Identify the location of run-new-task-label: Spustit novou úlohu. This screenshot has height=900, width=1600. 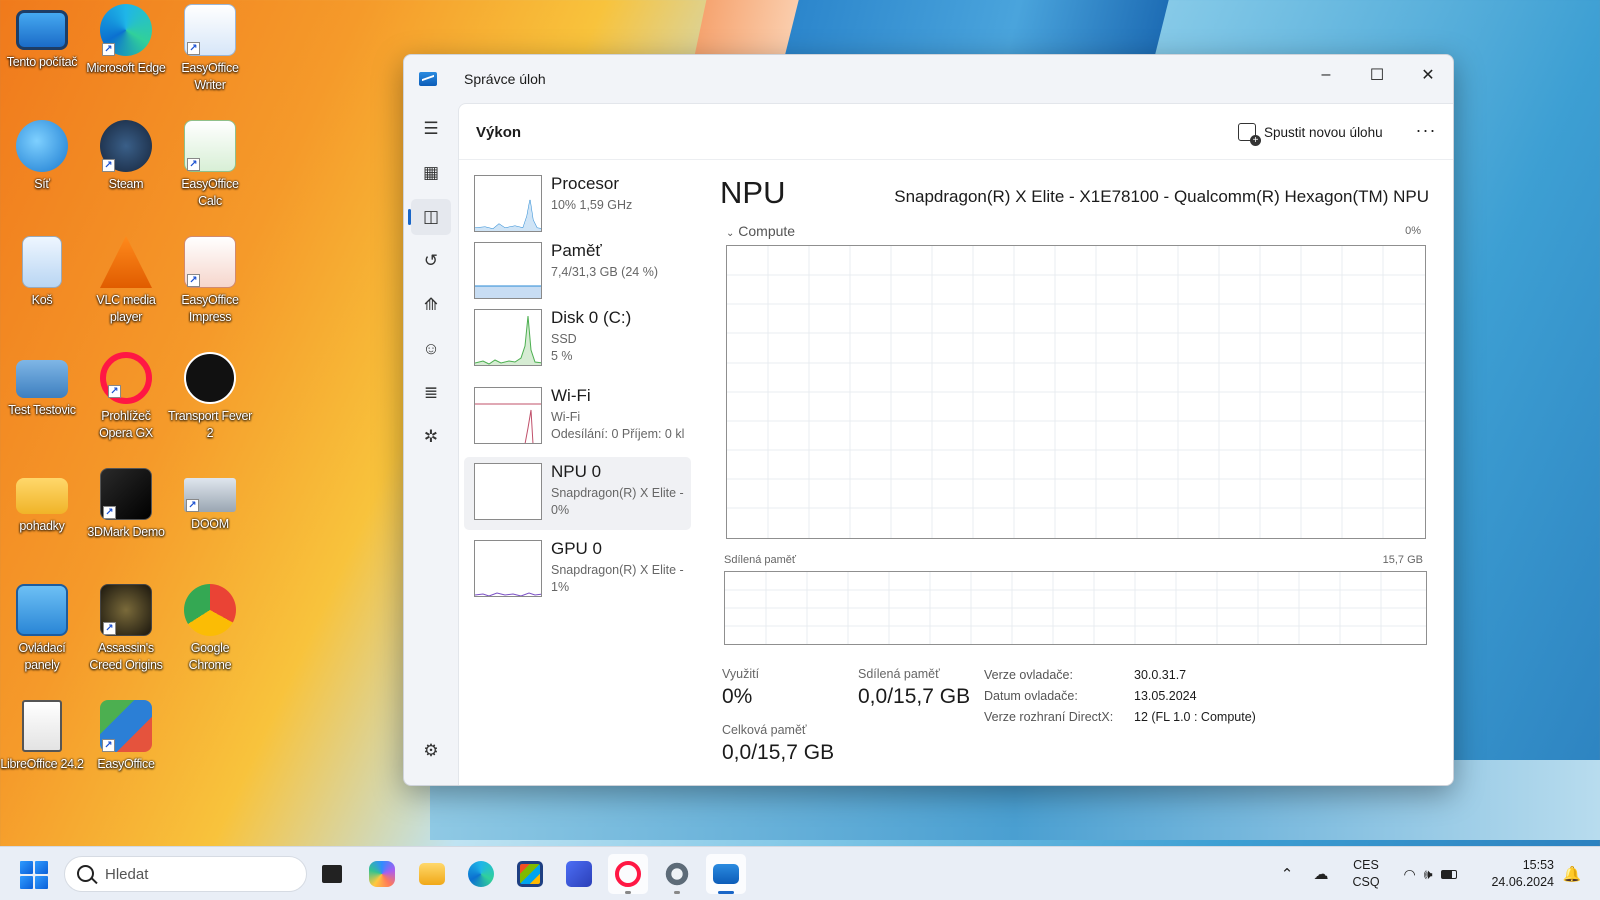
(1323, 132).